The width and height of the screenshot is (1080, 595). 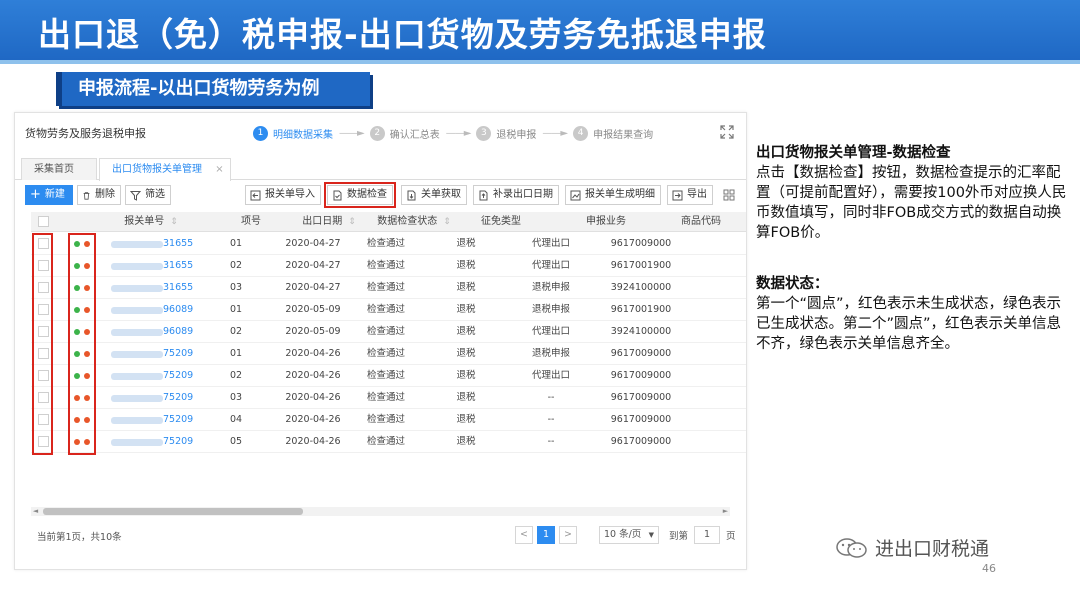 I want to click on document-check-icon, so click(x=337, y=195).